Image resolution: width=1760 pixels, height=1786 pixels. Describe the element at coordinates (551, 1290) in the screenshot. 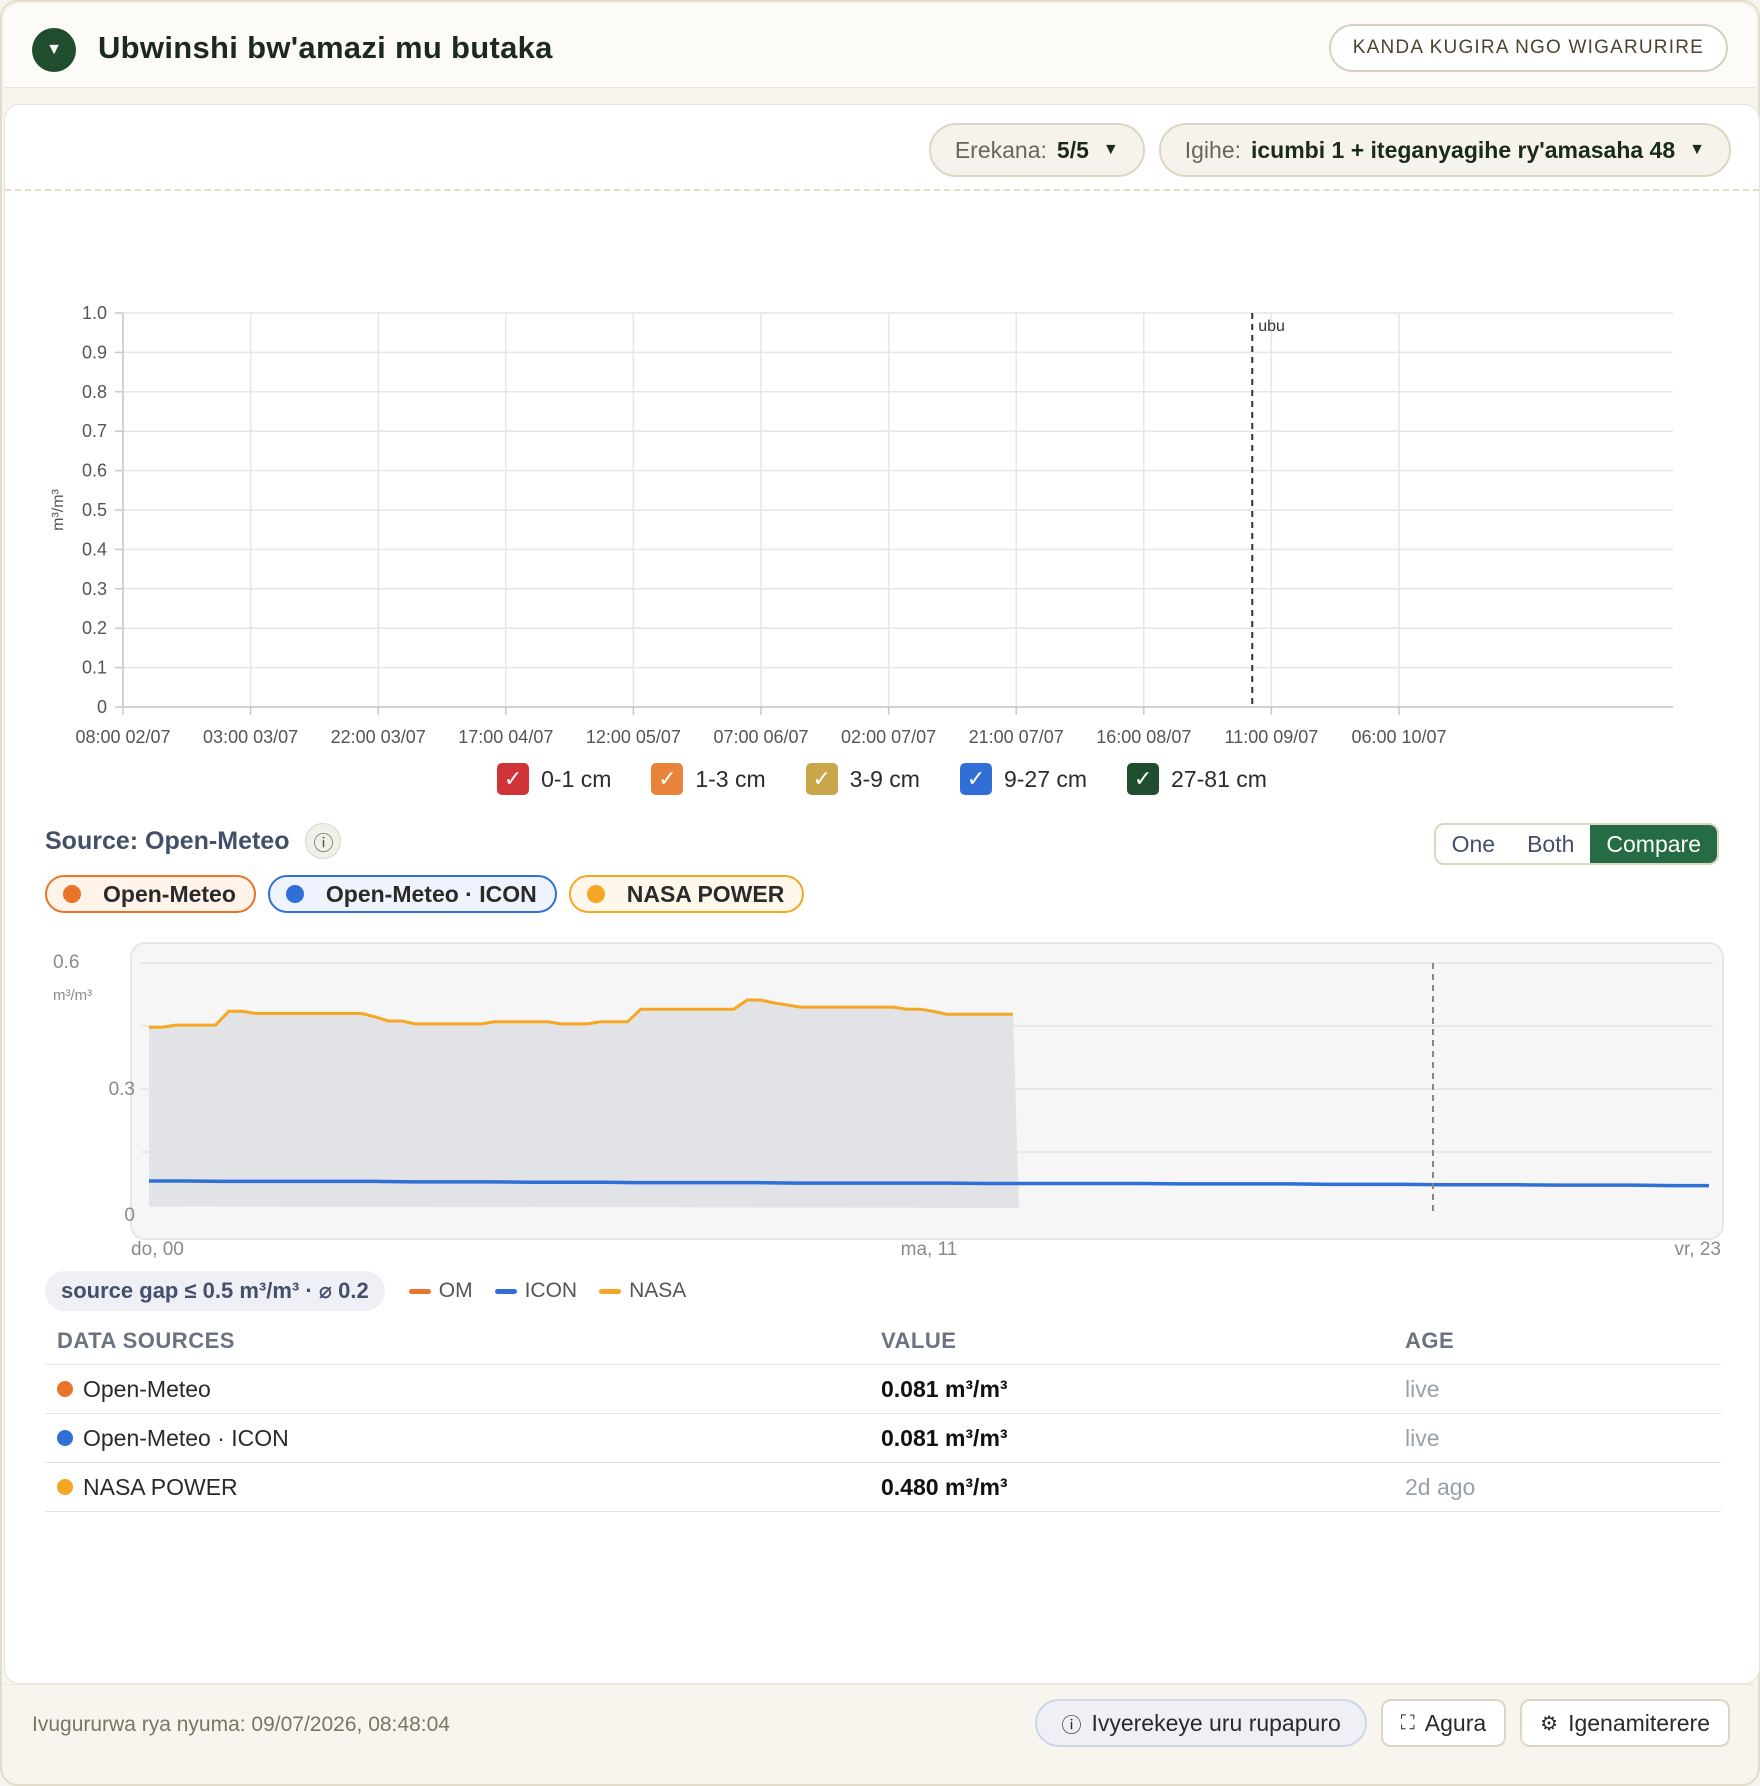

I see `mini-legend-label: ICON` at that location.